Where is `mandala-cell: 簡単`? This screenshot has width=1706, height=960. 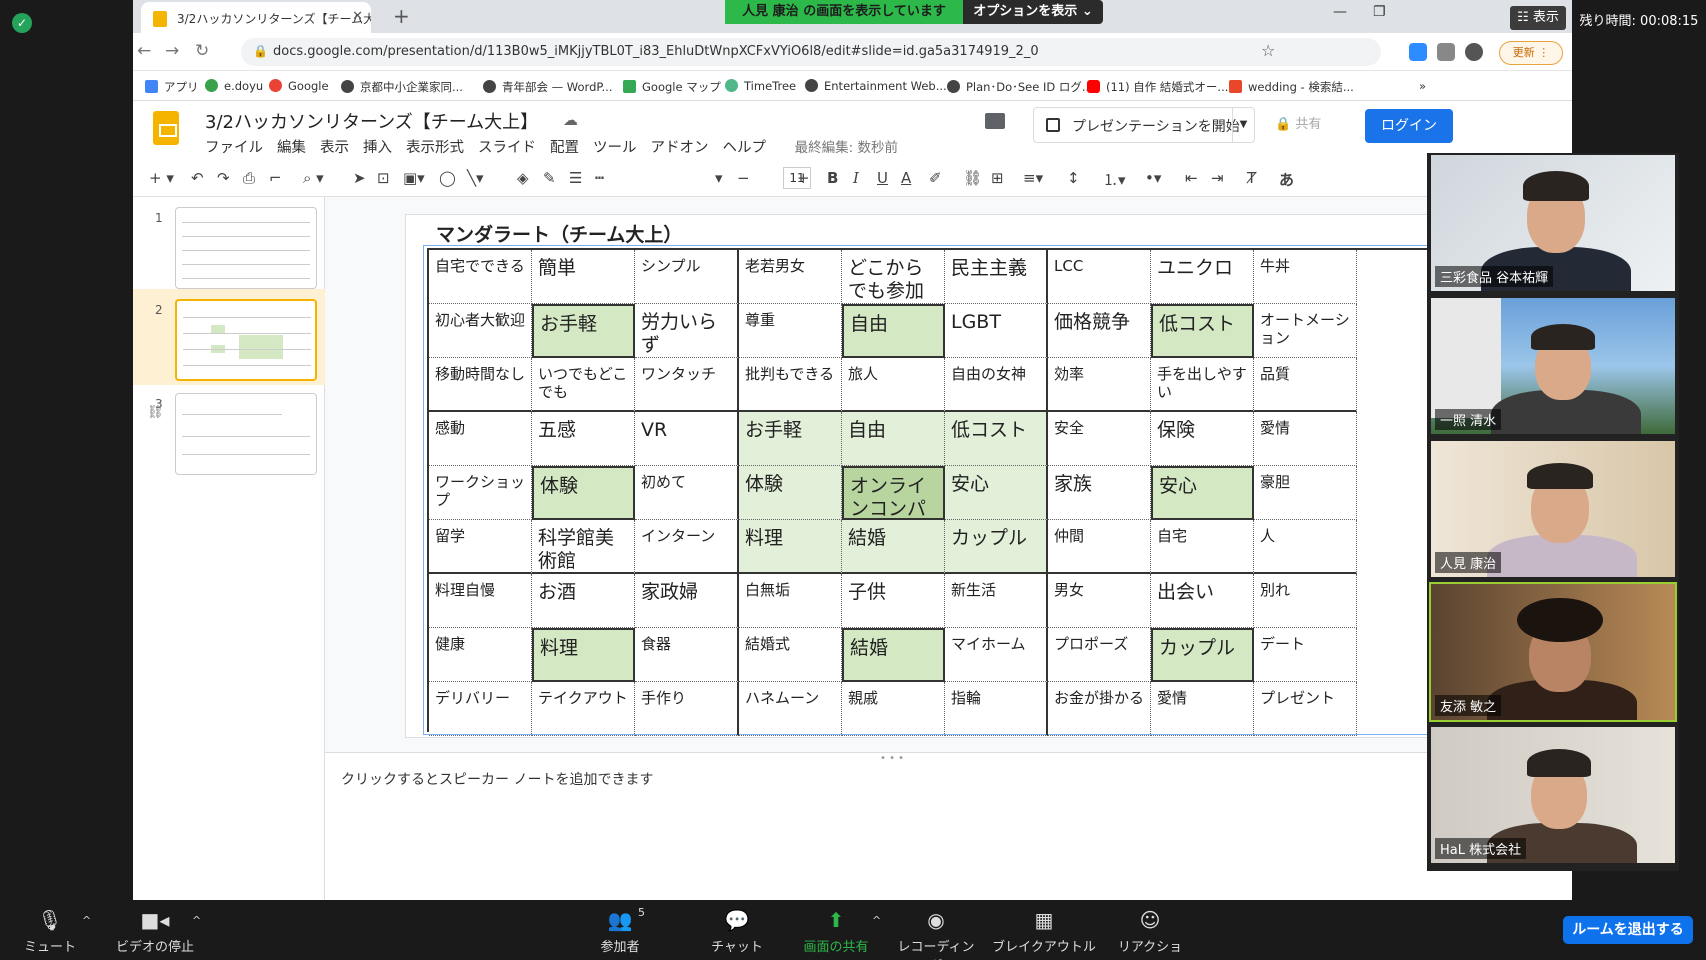
mandala-cell: 簡単 is located at coordinates (583, 277).